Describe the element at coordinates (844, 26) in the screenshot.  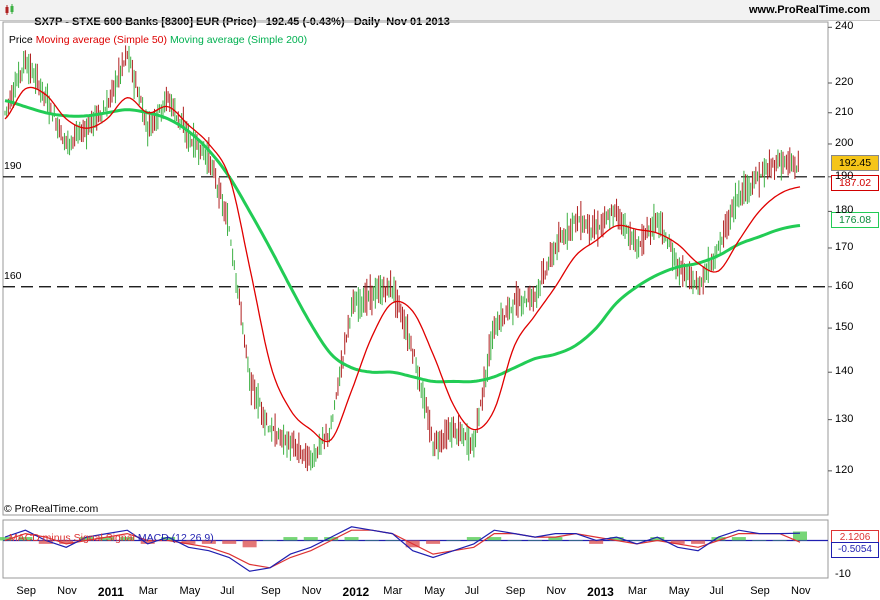
I see `y-tick-label: 240` at that location.